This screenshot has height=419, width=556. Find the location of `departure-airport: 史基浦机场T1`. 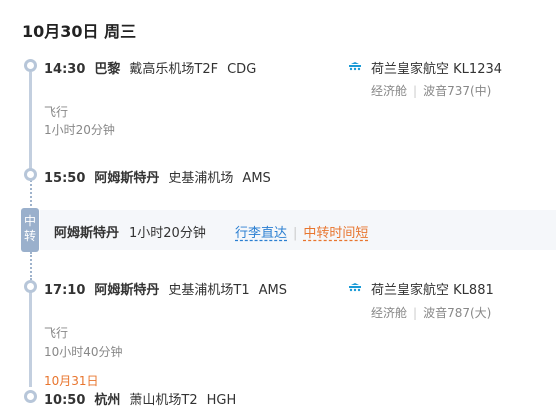

departure-airport: 史基浦机场T1 is located at coordinates (209, 290).